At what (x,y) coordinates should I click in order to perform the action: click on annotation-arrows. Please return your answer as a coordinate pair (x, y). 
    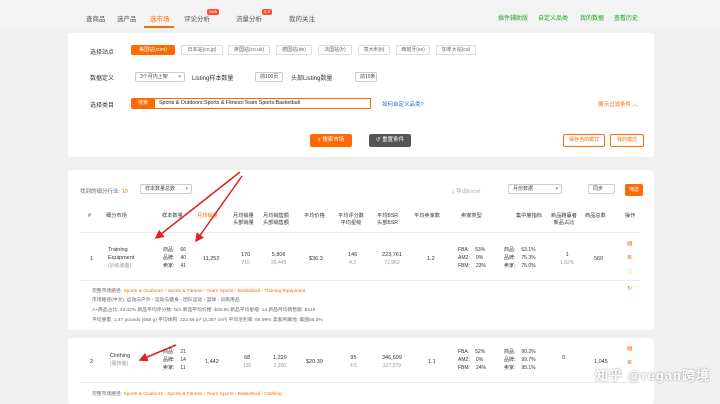
    Looking at the image, I should click on (190, 266).